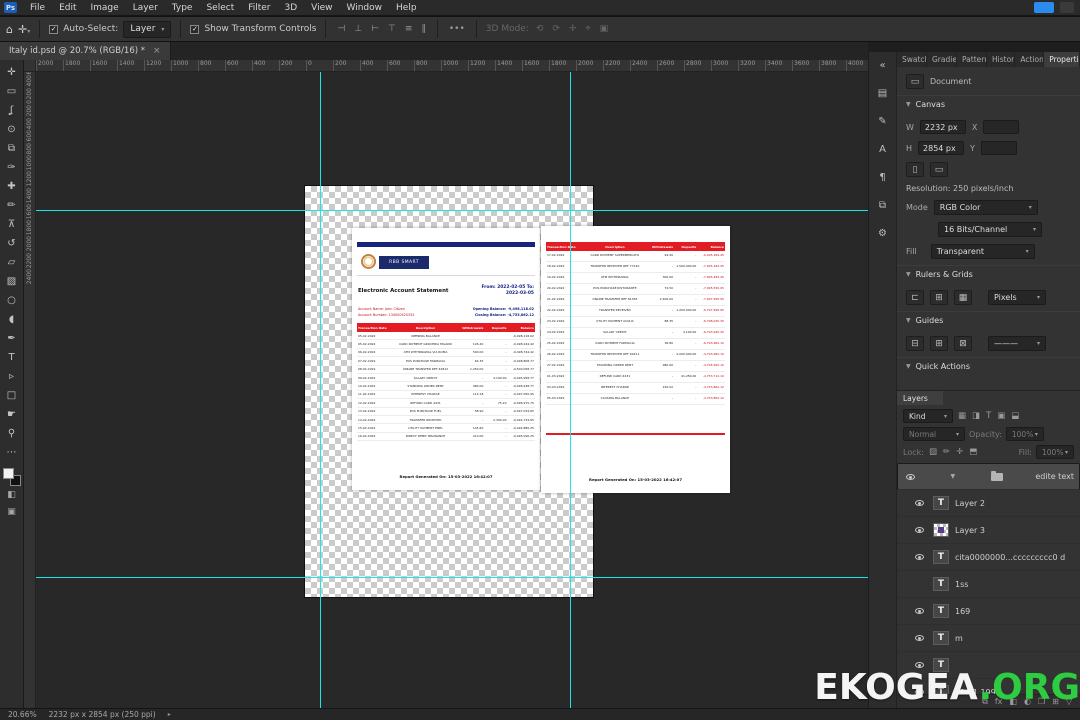 The image size is (1080, 720). I want to click on close-tab-icon: ×, so click(157, 51).